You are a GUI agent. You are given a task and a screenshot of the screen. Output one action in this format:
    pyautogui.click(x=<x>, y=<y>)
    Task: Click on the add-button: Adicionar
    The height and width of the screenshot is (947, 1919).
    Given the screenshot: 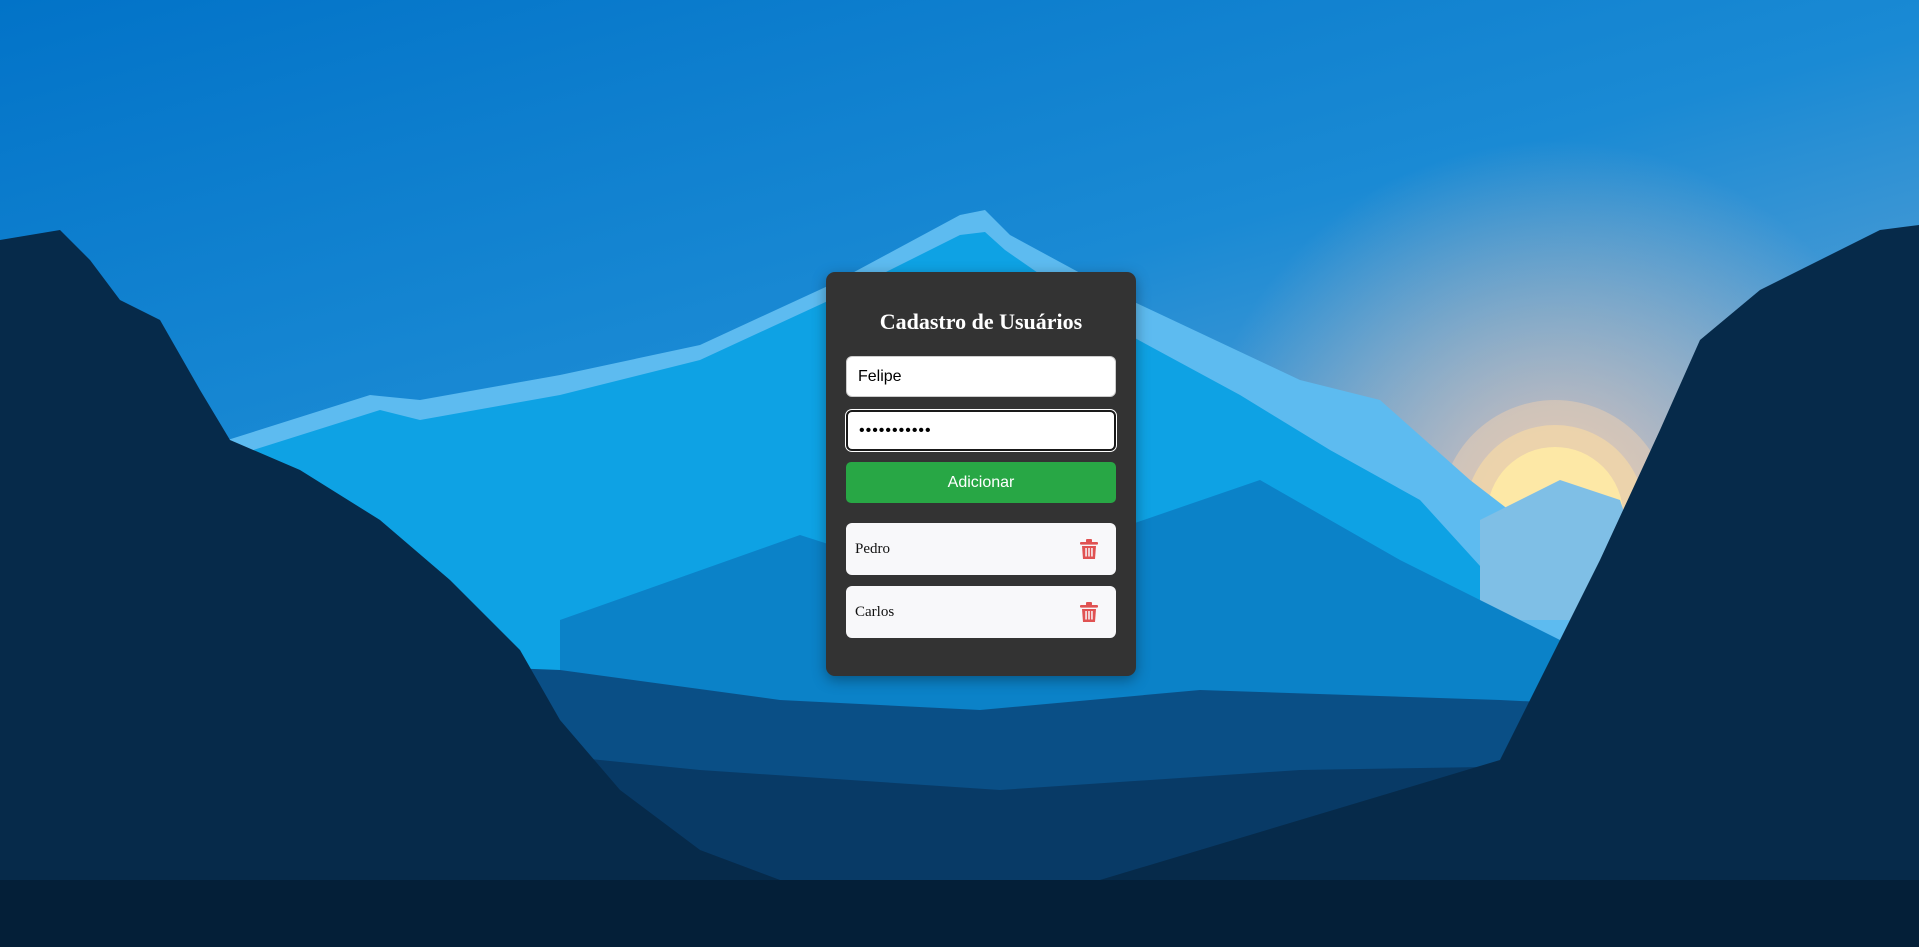 What is the action you would take?
    pyautogui.click(x=981, y=482)
    